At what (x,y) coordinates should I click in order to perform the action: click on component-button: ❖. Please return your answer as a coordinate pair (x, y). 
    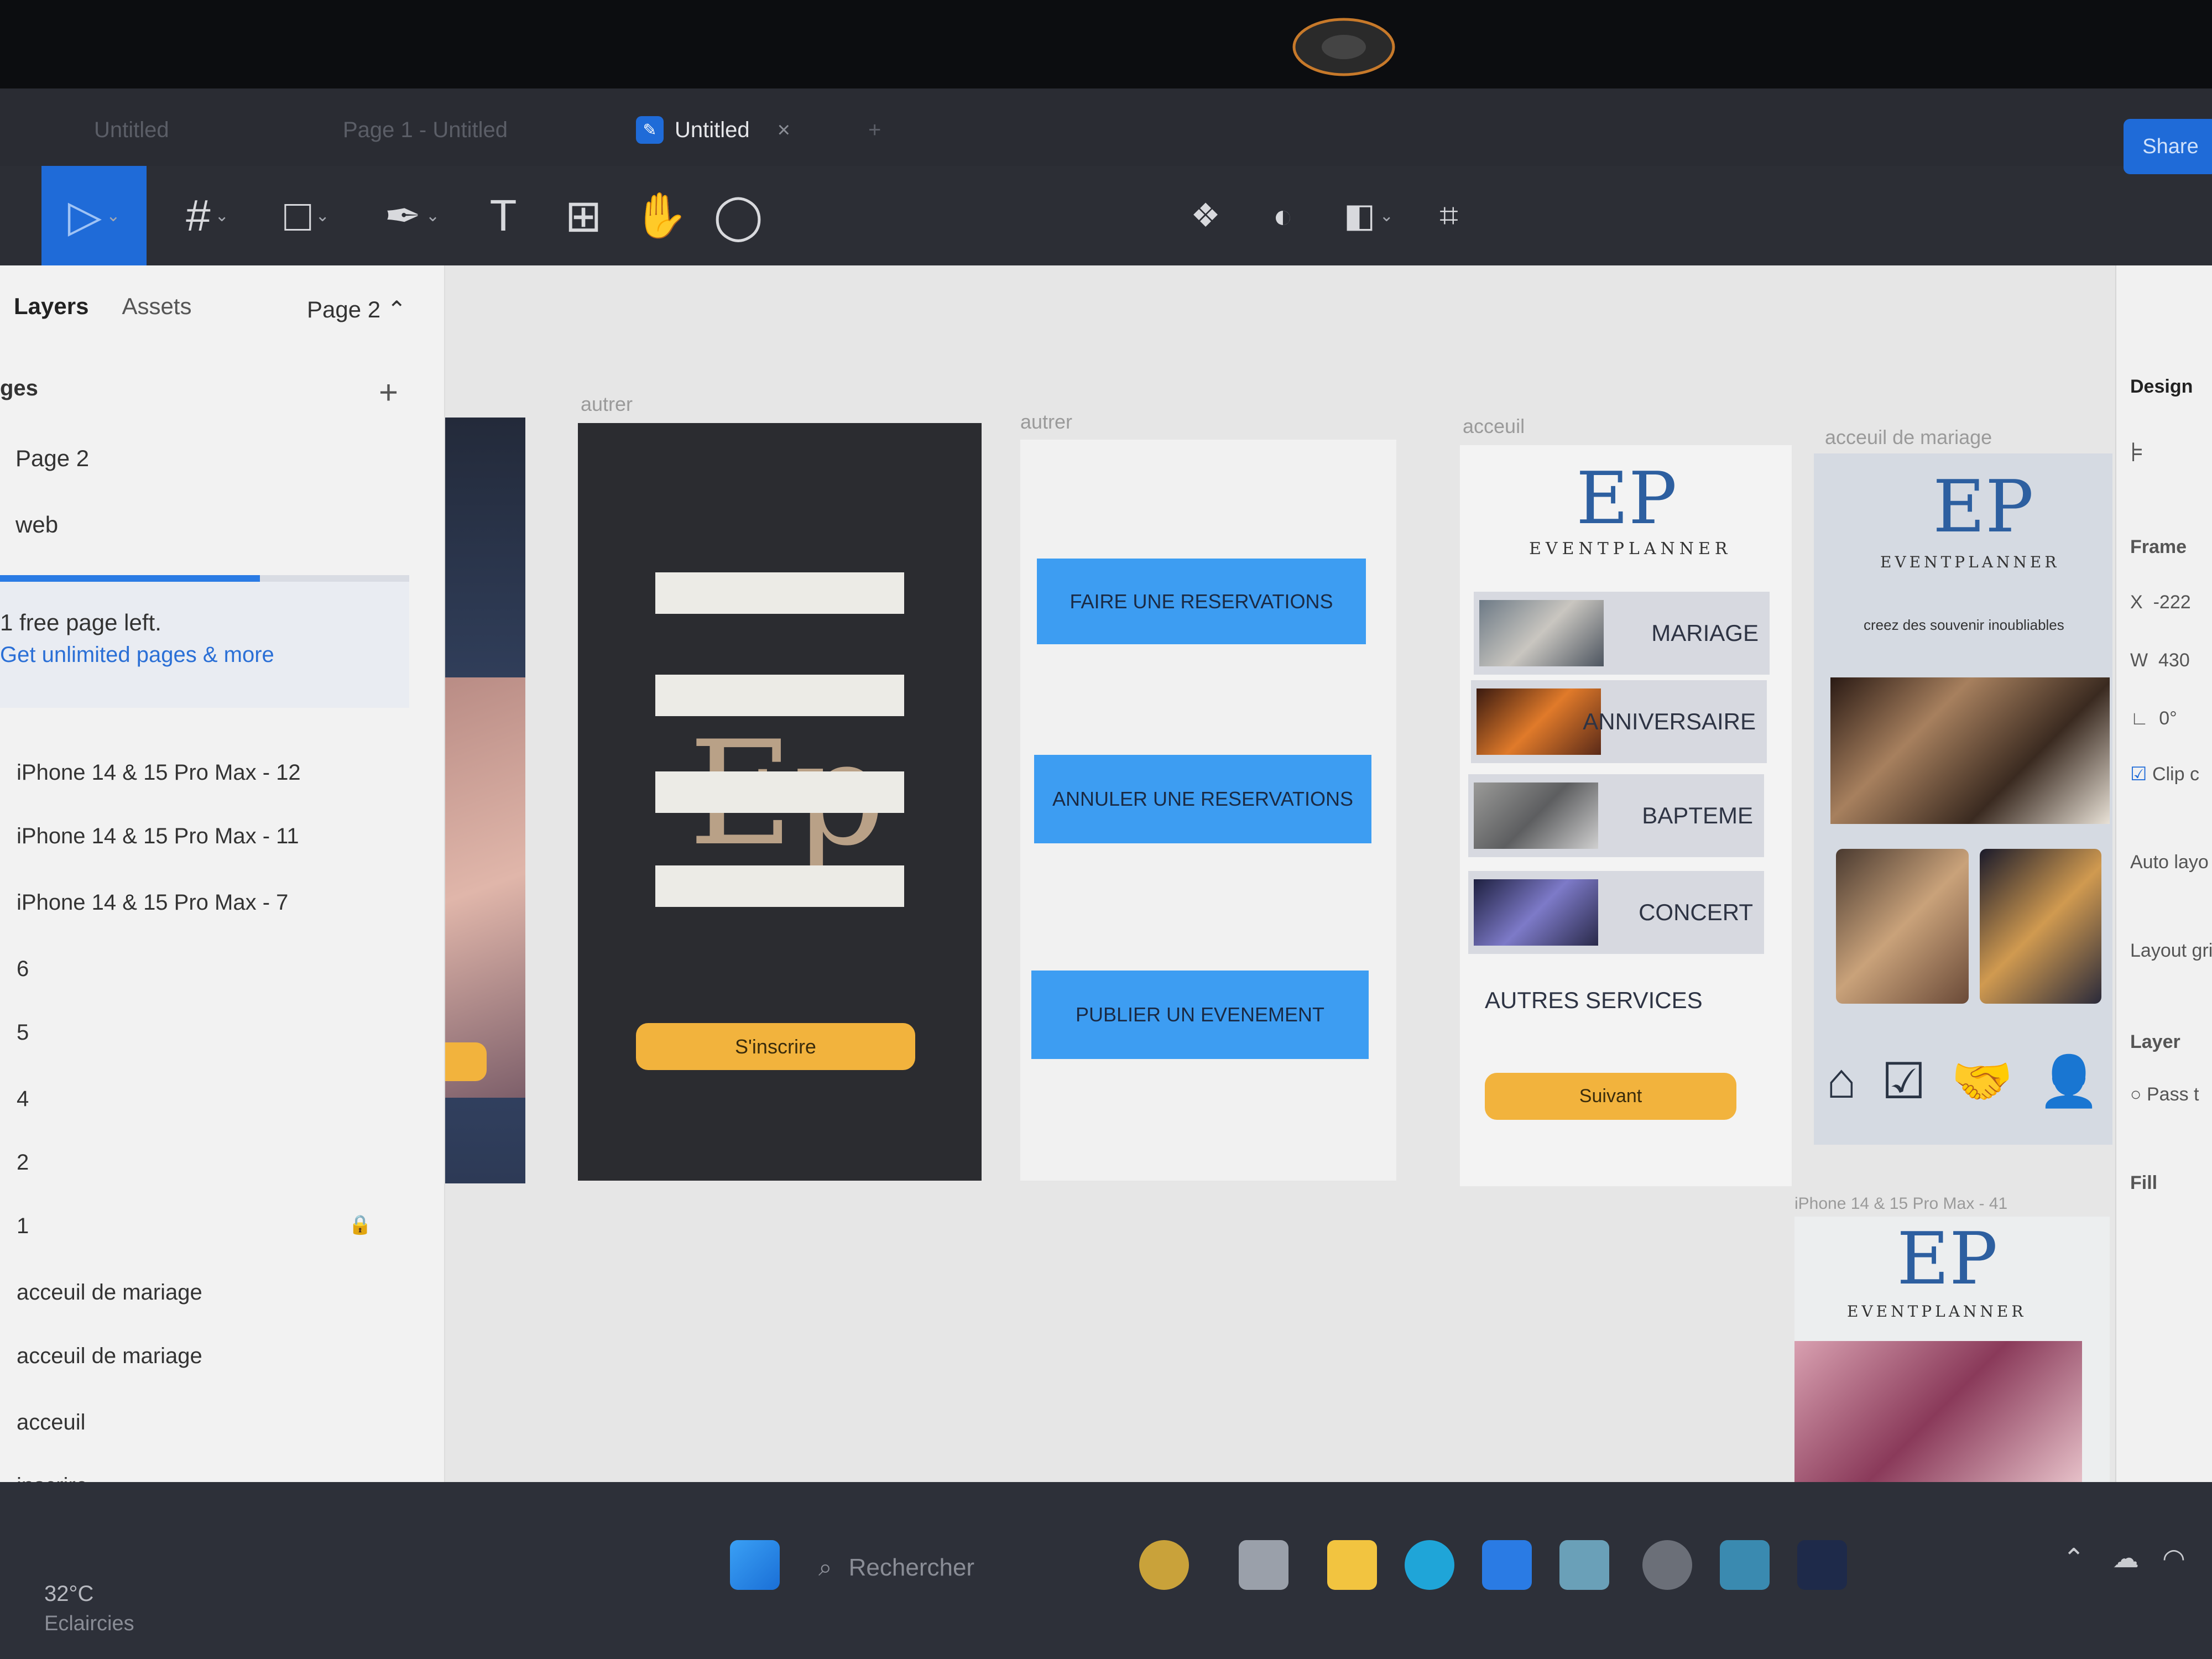
    Looking at the image, I should click on (1206, 215).